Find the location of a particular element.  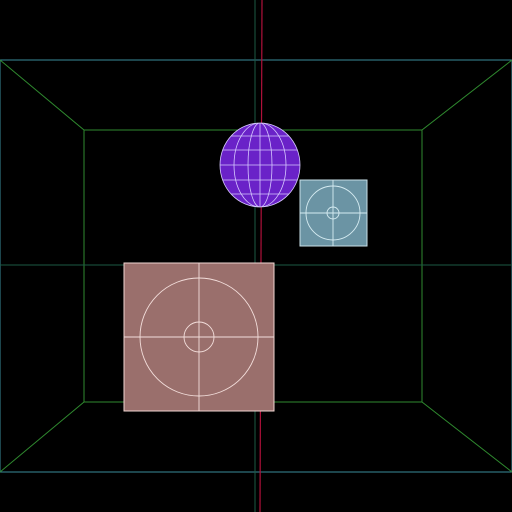

small-panel is located at coordinates (333, 213).